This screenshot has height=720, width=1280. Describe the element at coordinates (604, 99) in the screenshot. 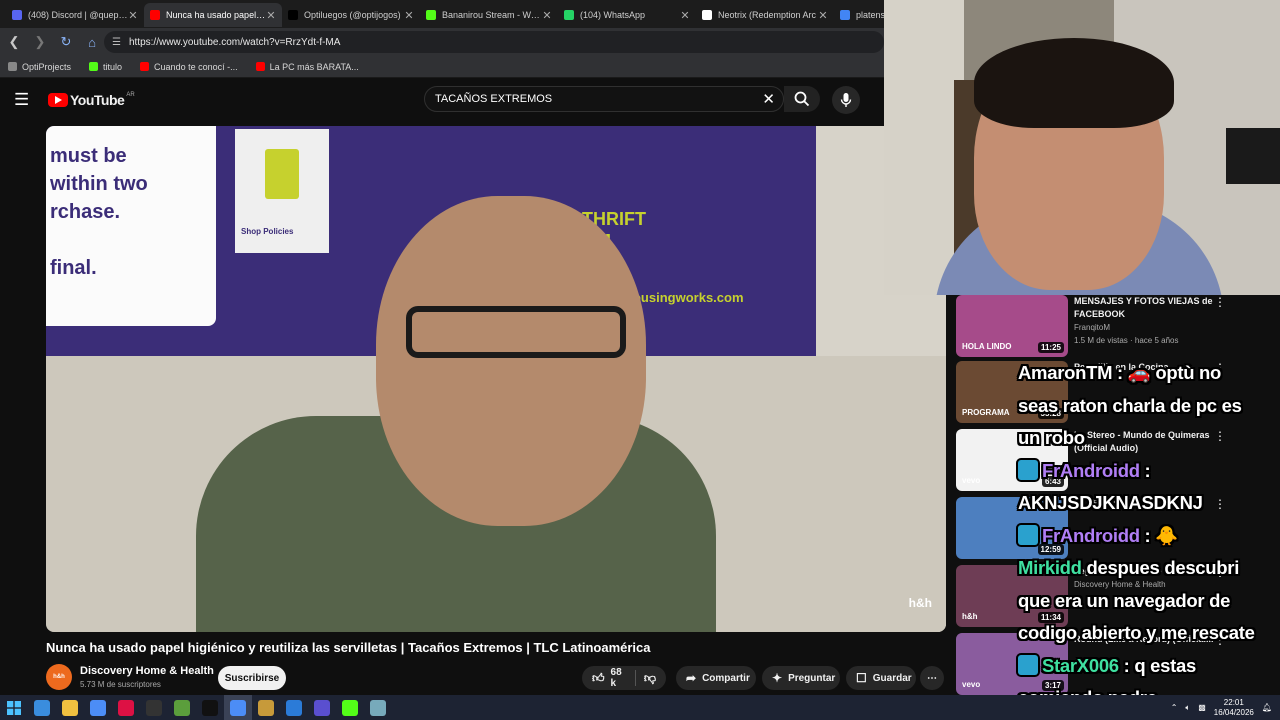

I see `search-input: TACAÑOS EXTREMOS ✕` at that location.